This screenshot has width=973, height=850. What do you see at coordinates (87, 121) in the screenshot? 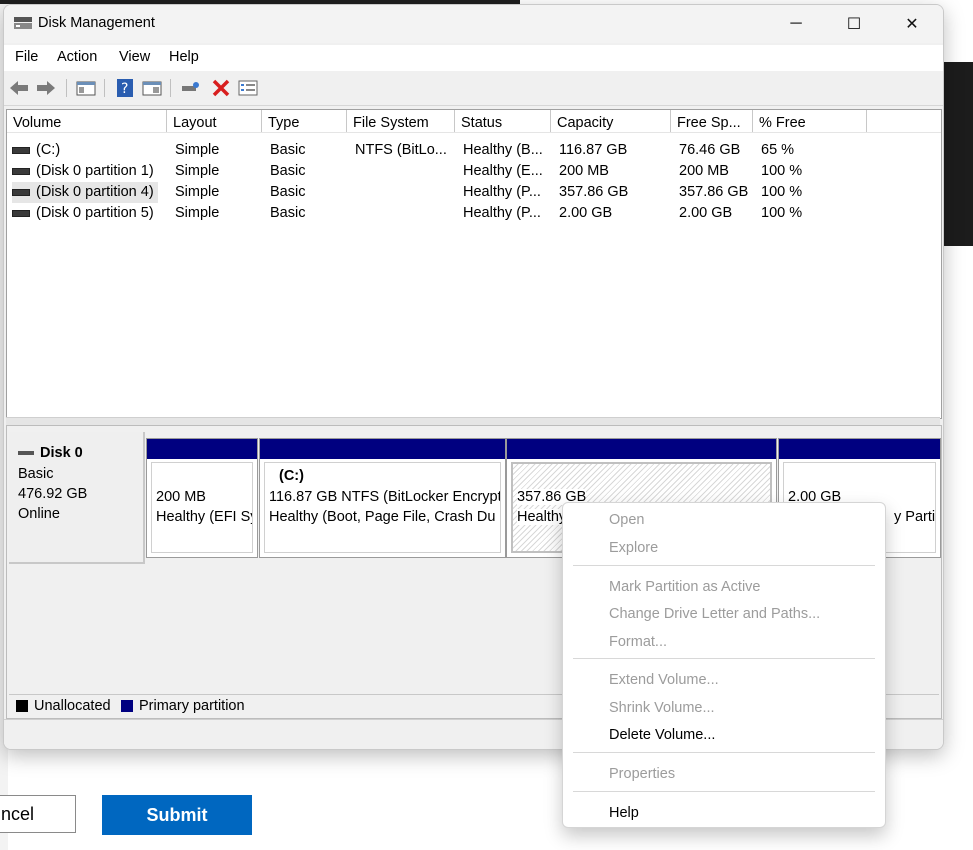
I see `column-volume: Volume` at bounding box center [87, 121].